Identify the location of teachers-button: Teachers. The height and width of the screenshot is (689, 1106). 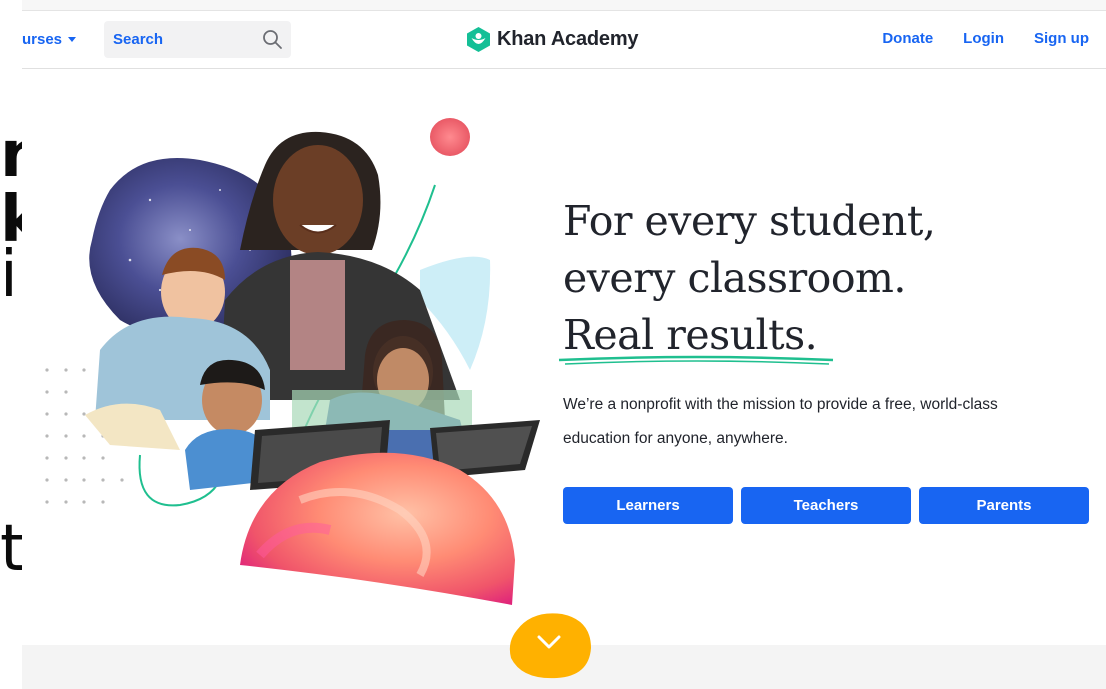
(826, 505).